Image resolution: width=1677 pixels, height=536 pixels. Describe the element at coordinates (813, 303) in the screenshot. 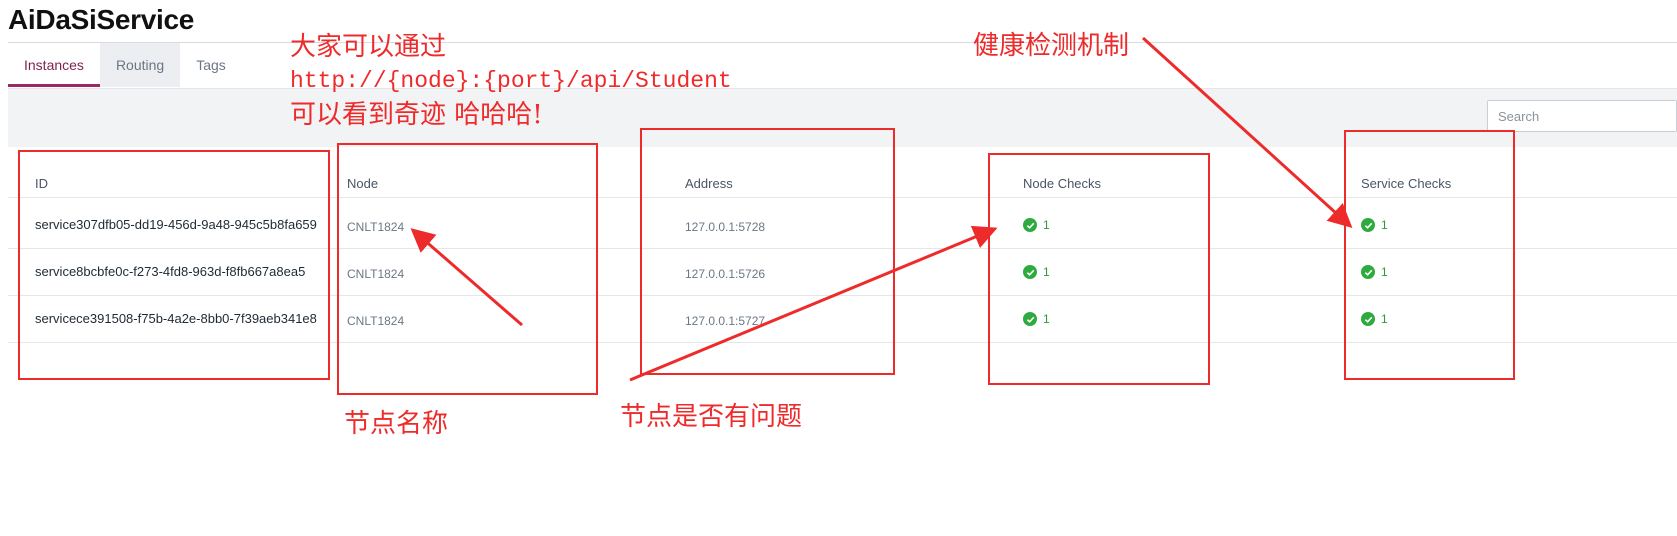

I see `arrow-to-node-checks` at that location.